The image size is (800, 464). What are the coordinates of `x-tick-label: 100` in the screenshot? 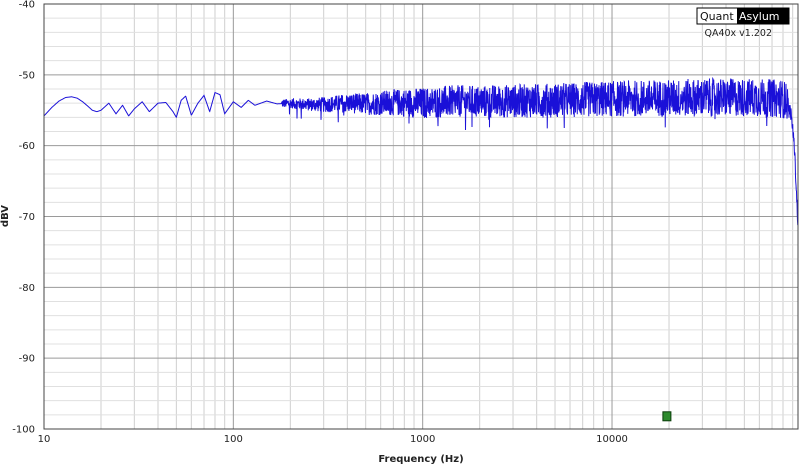 It's located at (233, 439).